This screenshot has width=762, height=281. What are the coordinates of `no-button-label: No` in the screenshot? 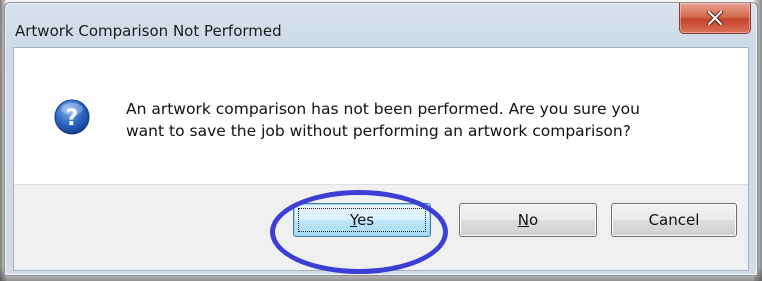 It's located at (528, 220).